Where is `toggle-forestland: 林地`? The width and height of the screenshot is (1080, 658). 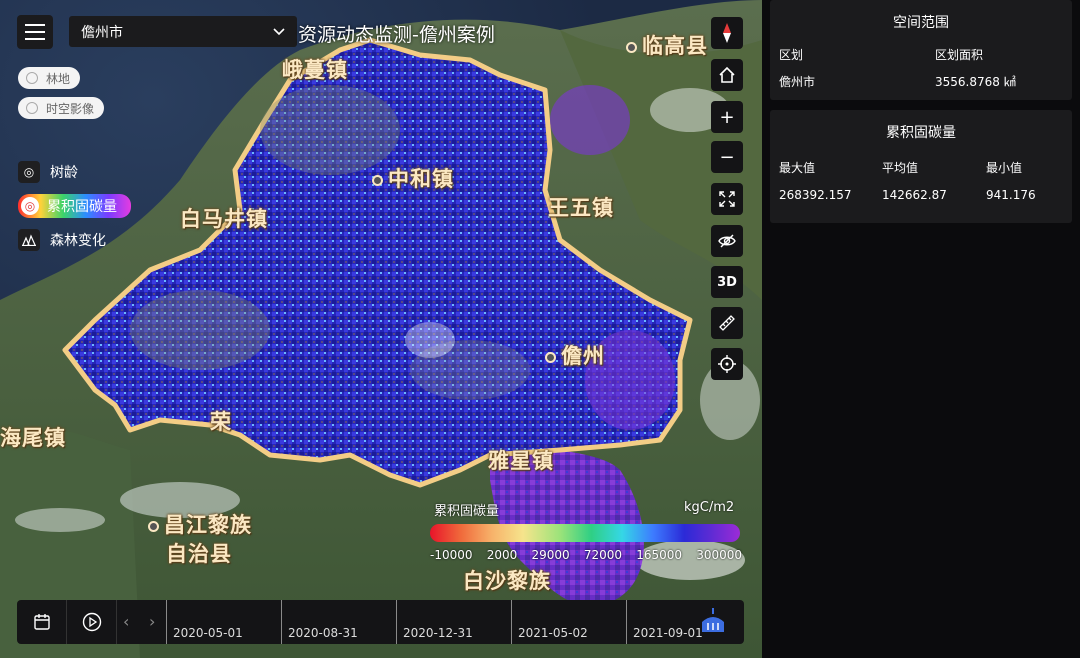
toggle-forestland: 林地 is located at coordinates (49, 78).